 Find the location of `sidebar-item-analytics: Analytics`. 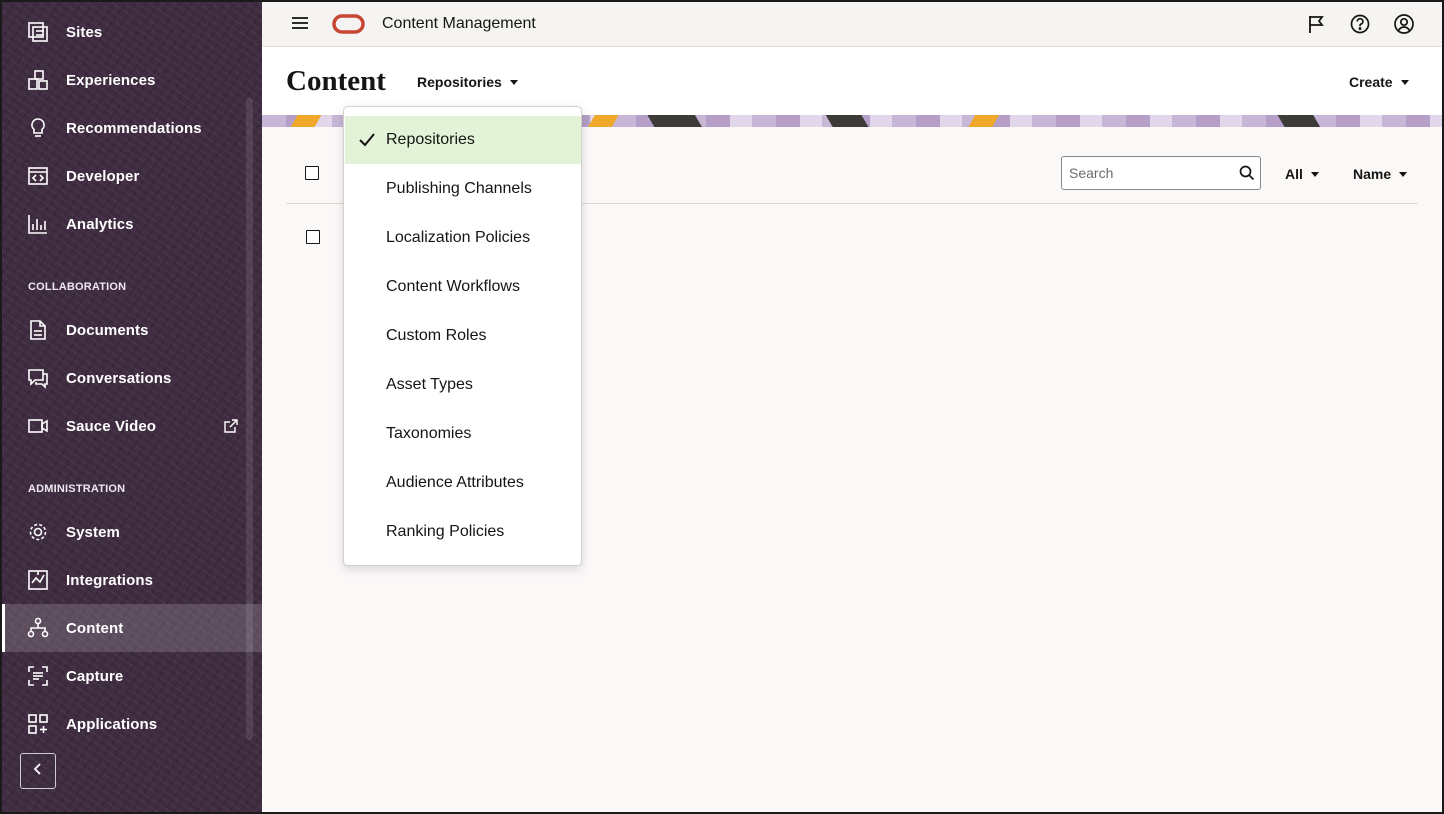

sidebar-item-analytics: Analytics is located at coordinates (131, 224).